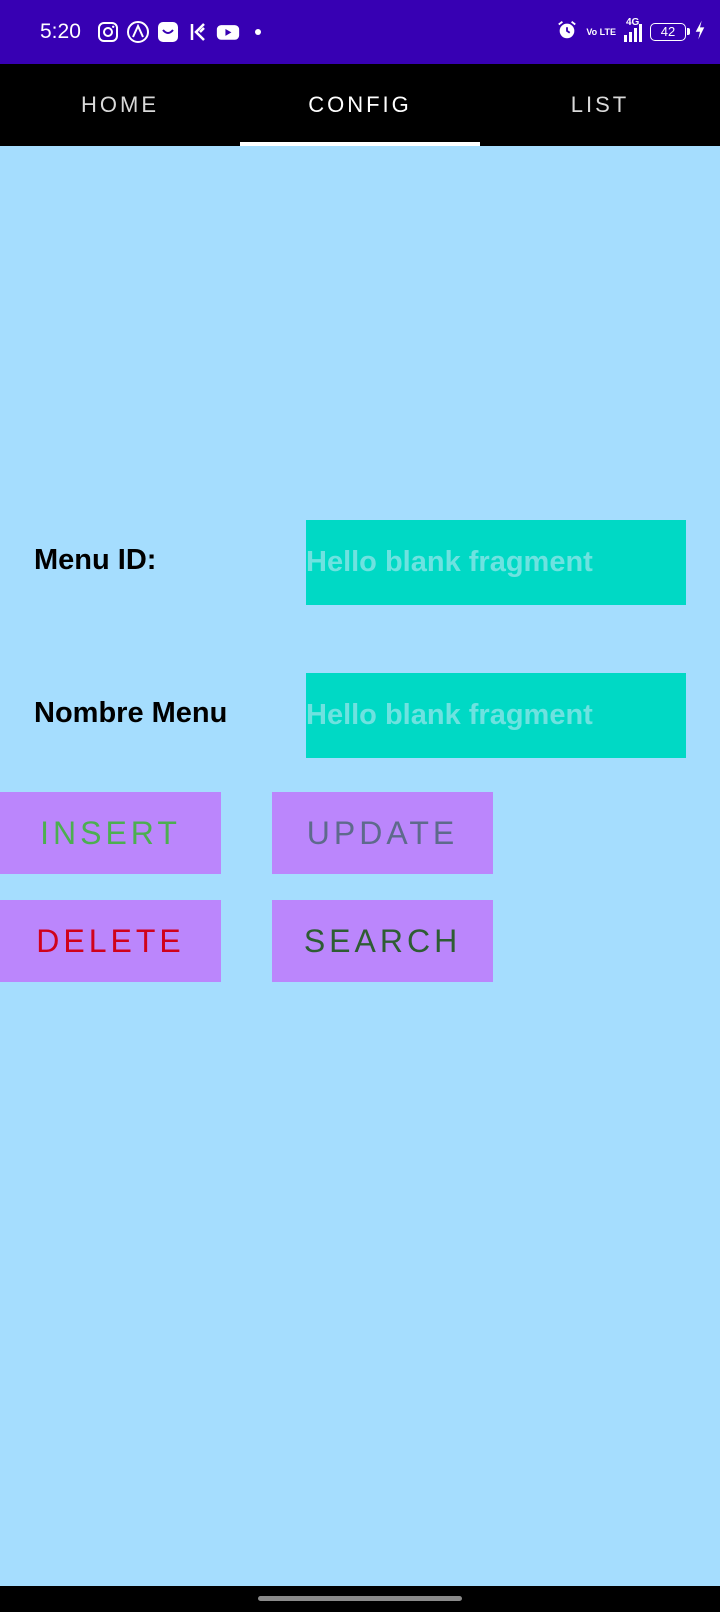 This screenshot has height=1612, width=720. I want to click on insert-button: INSERT, so click(110, 833).